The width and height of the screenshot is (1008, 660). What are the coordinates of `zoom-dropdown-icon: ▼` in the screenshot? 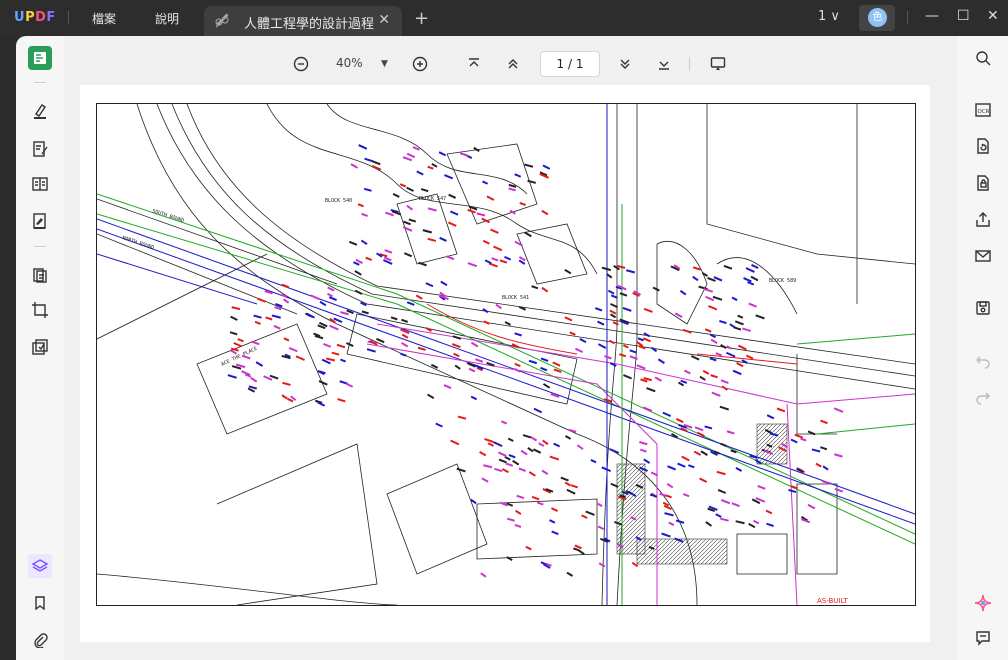 It's located at (384, 64).